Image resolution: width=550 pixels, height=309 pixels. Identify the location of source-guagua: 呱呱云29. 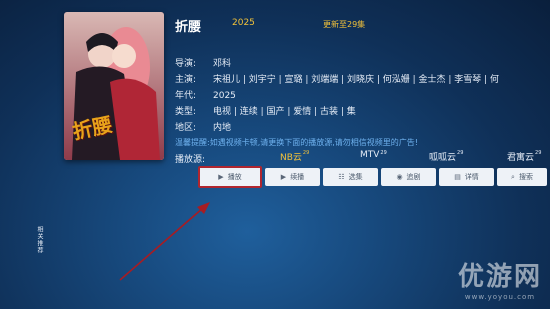
(446, 156).